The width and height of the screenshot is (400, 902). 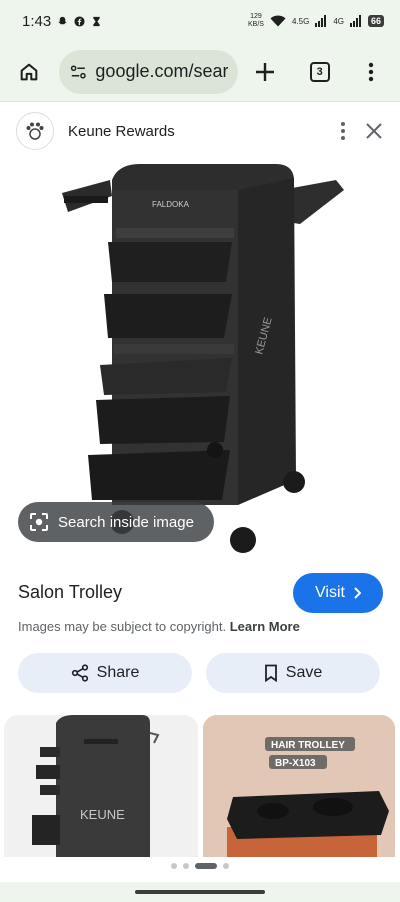 I want to click on system-nav-bar, so click(x=200, y=892).